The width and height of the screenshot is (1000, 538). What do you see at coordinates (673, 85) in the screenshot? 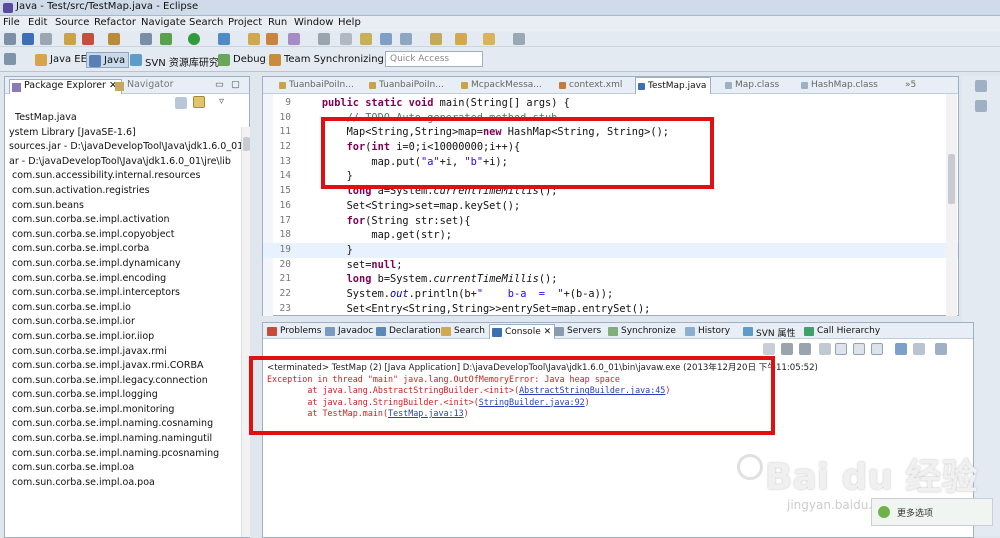
I see `editor-tab: TestMap.java` at bounding box center [673, 85].